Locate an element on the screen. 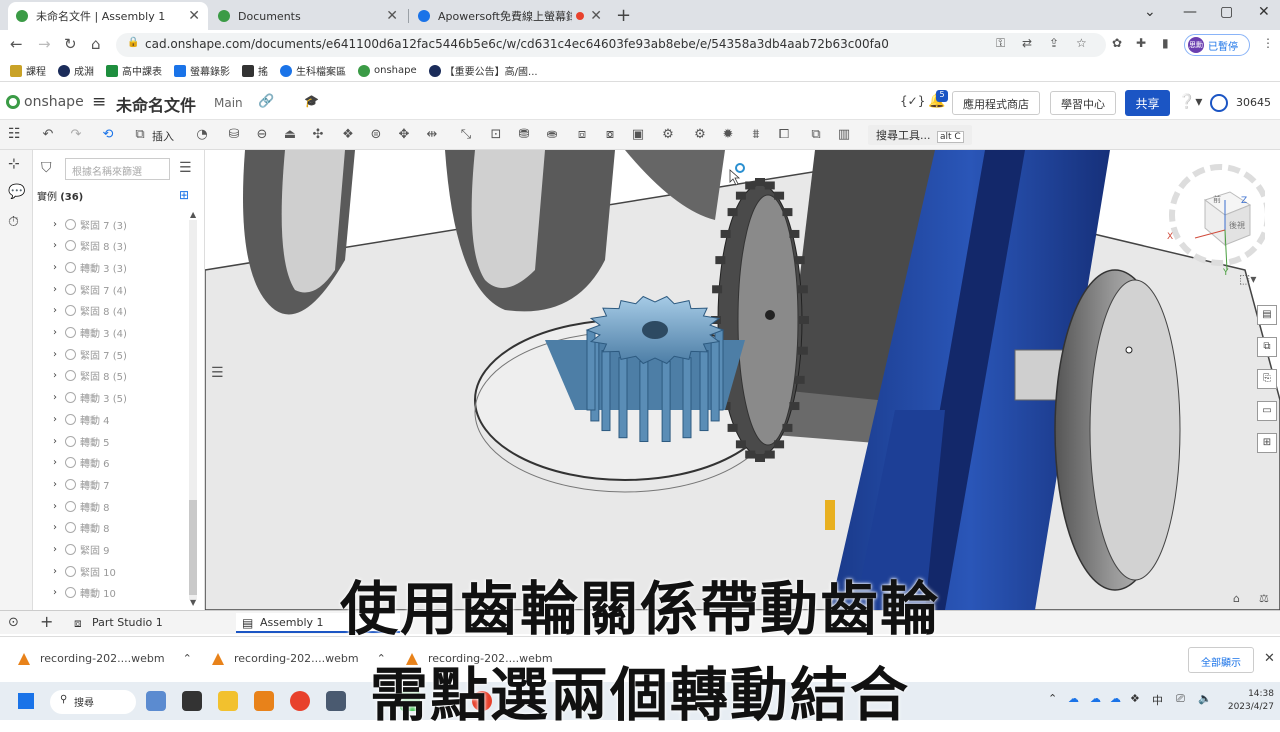  linear-relation-icon: ⩩ is located at coordinates (756, 135).